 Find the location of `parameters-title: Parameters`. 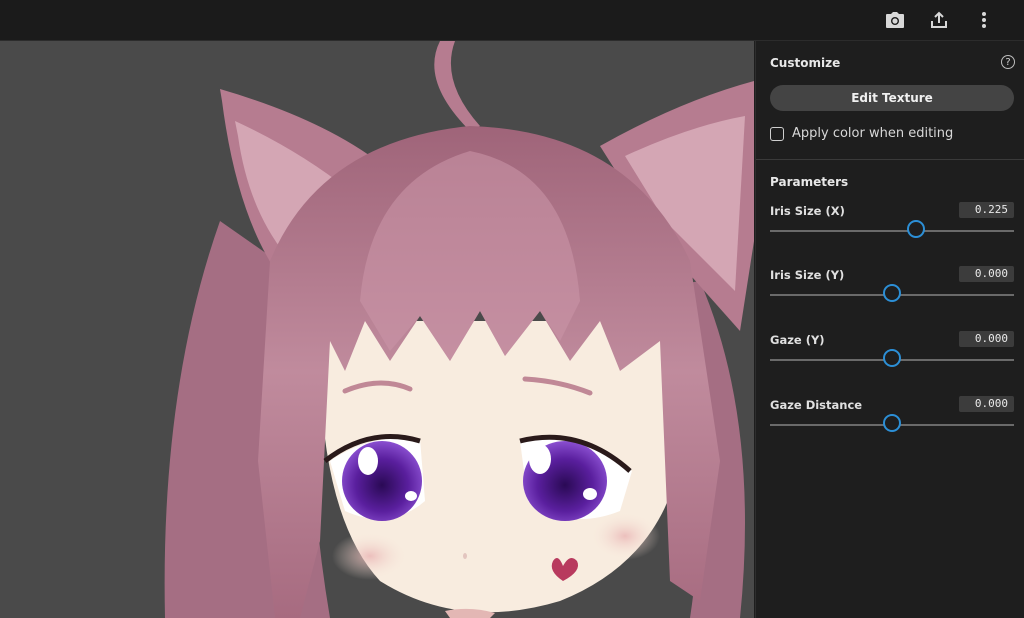

parameters-title: Parameters is located at coordinates (809, 182).